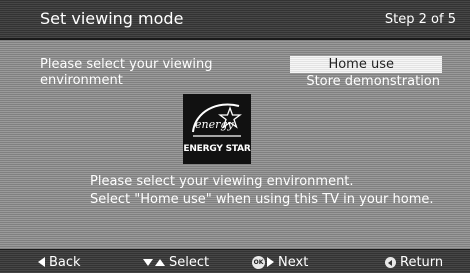 The height and width of the screenshot is (273, 470). I want to click on return-hint: Return, so click(414, 262).